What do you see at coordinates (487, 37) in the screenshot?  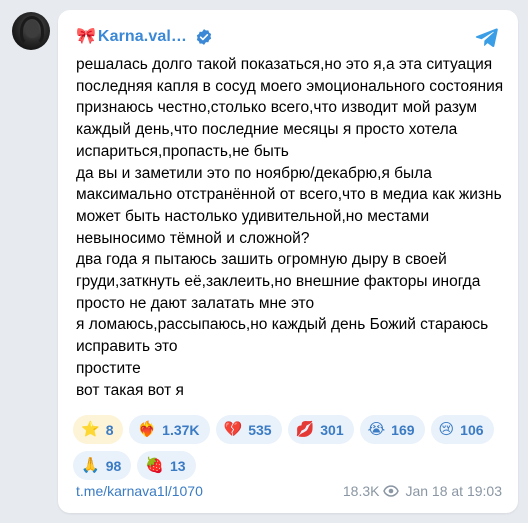 I see `telegram-icon` at bounding box center [487, 37].